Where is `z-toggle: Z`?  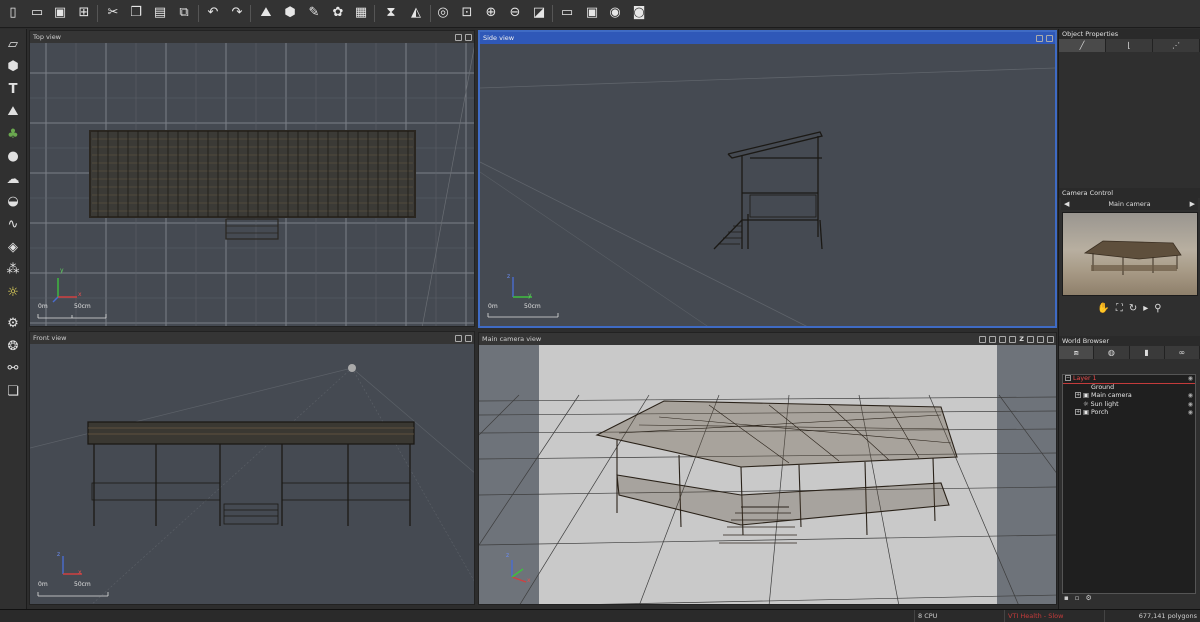 z-toggle: Z is located at coordinates (1021, 339).